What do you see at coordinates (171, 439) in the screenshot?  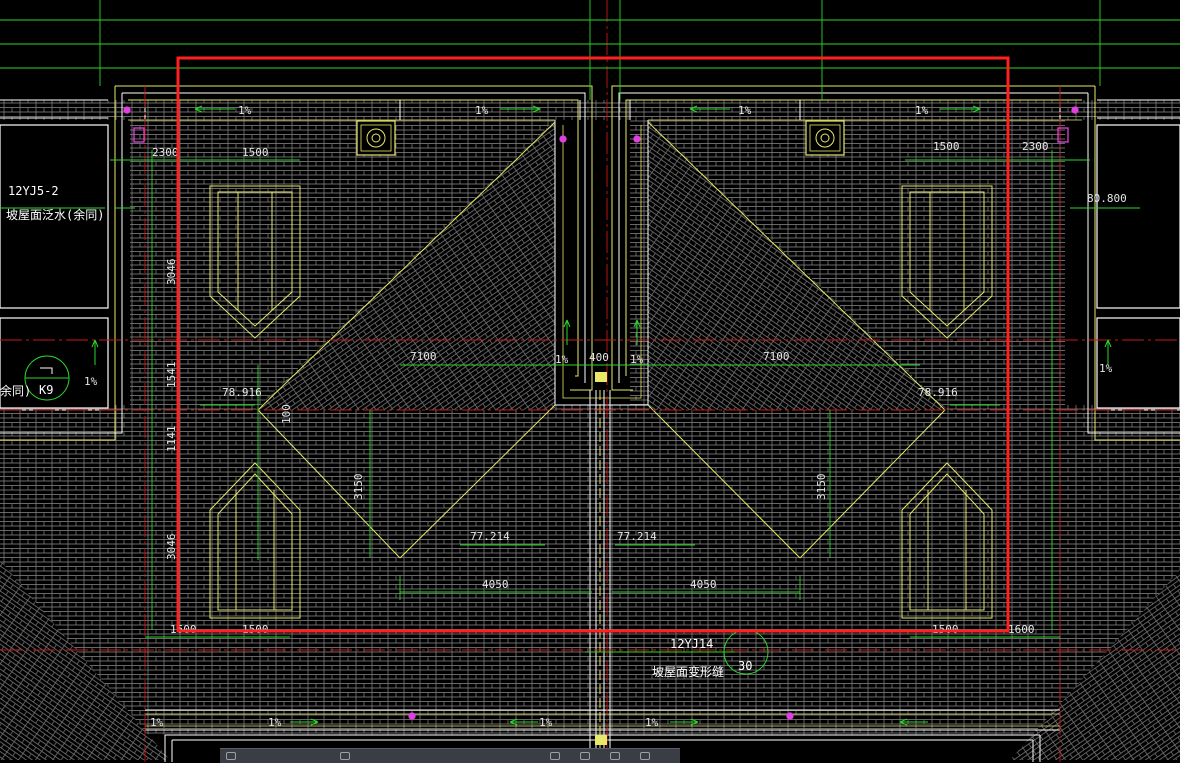 I see `dimension-label: 1141` at bounding box center [171, 439].